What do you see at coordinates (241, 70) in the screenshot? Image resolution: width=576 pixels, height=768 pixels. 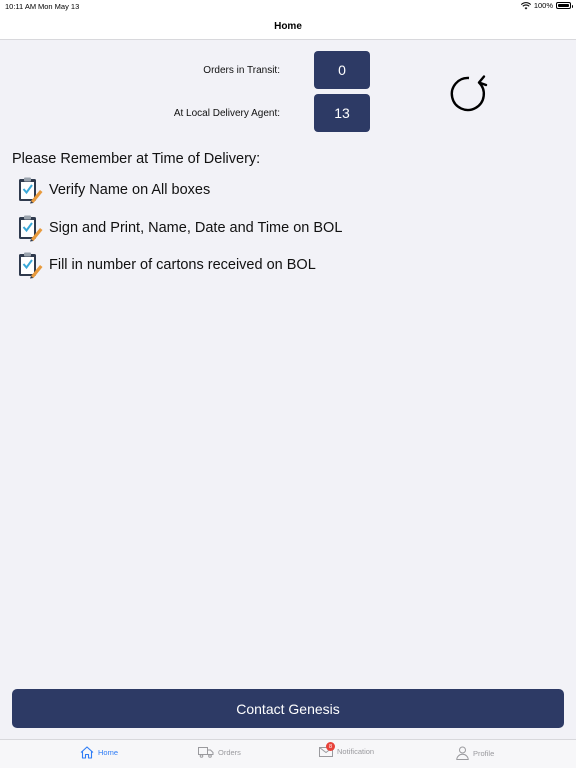 I see `orders-in-transit-label: Orders in Transit:` at bounding box center [241, 70].